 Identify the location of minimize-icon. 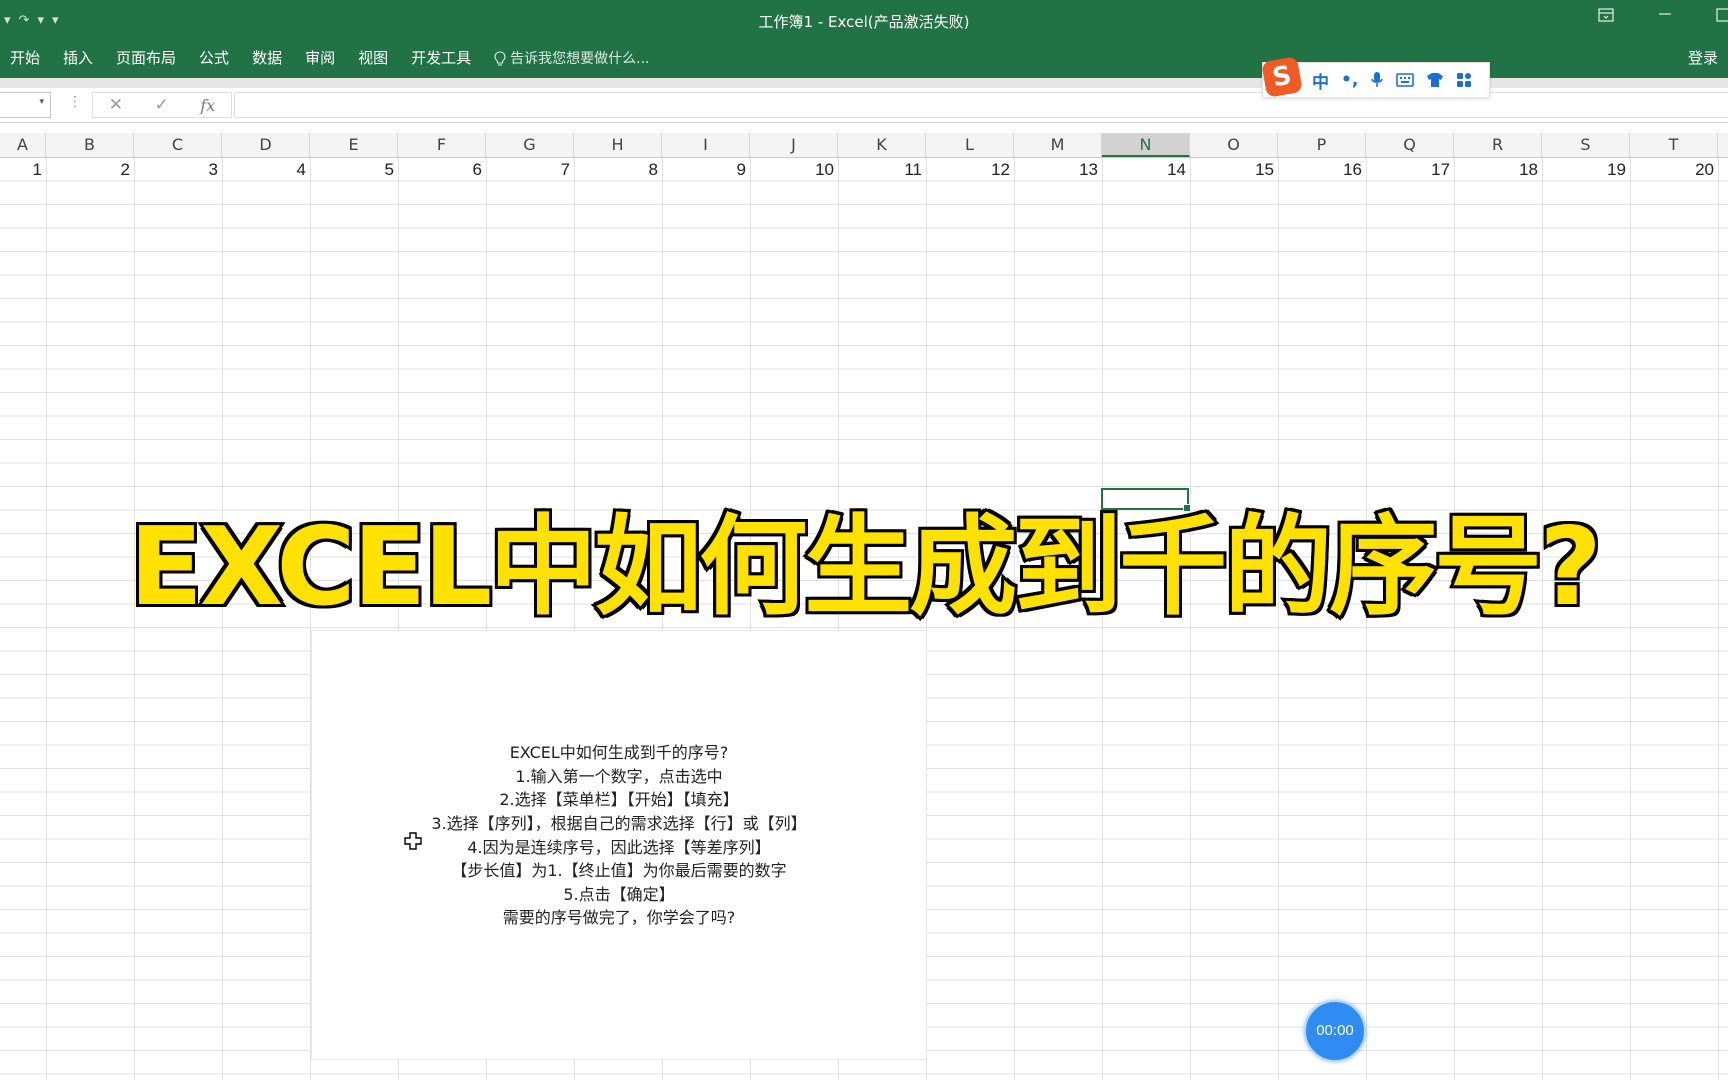
(1665, 15).